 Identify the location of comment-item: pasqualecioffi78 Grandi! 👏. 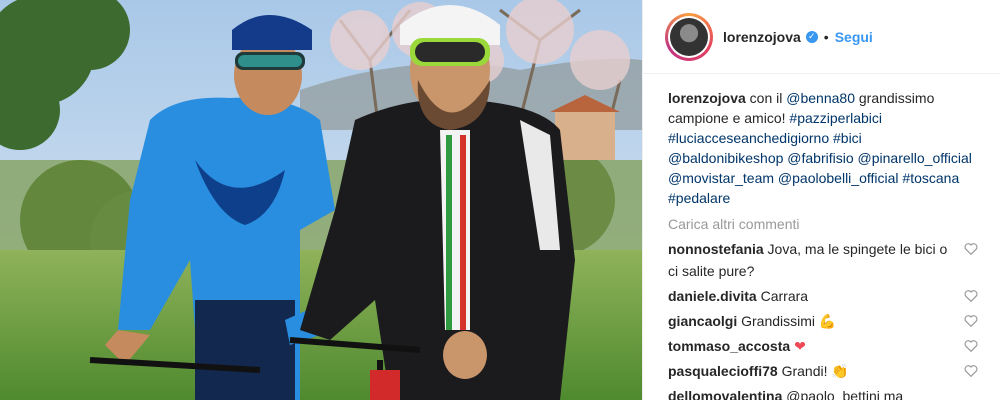
(821, 371).